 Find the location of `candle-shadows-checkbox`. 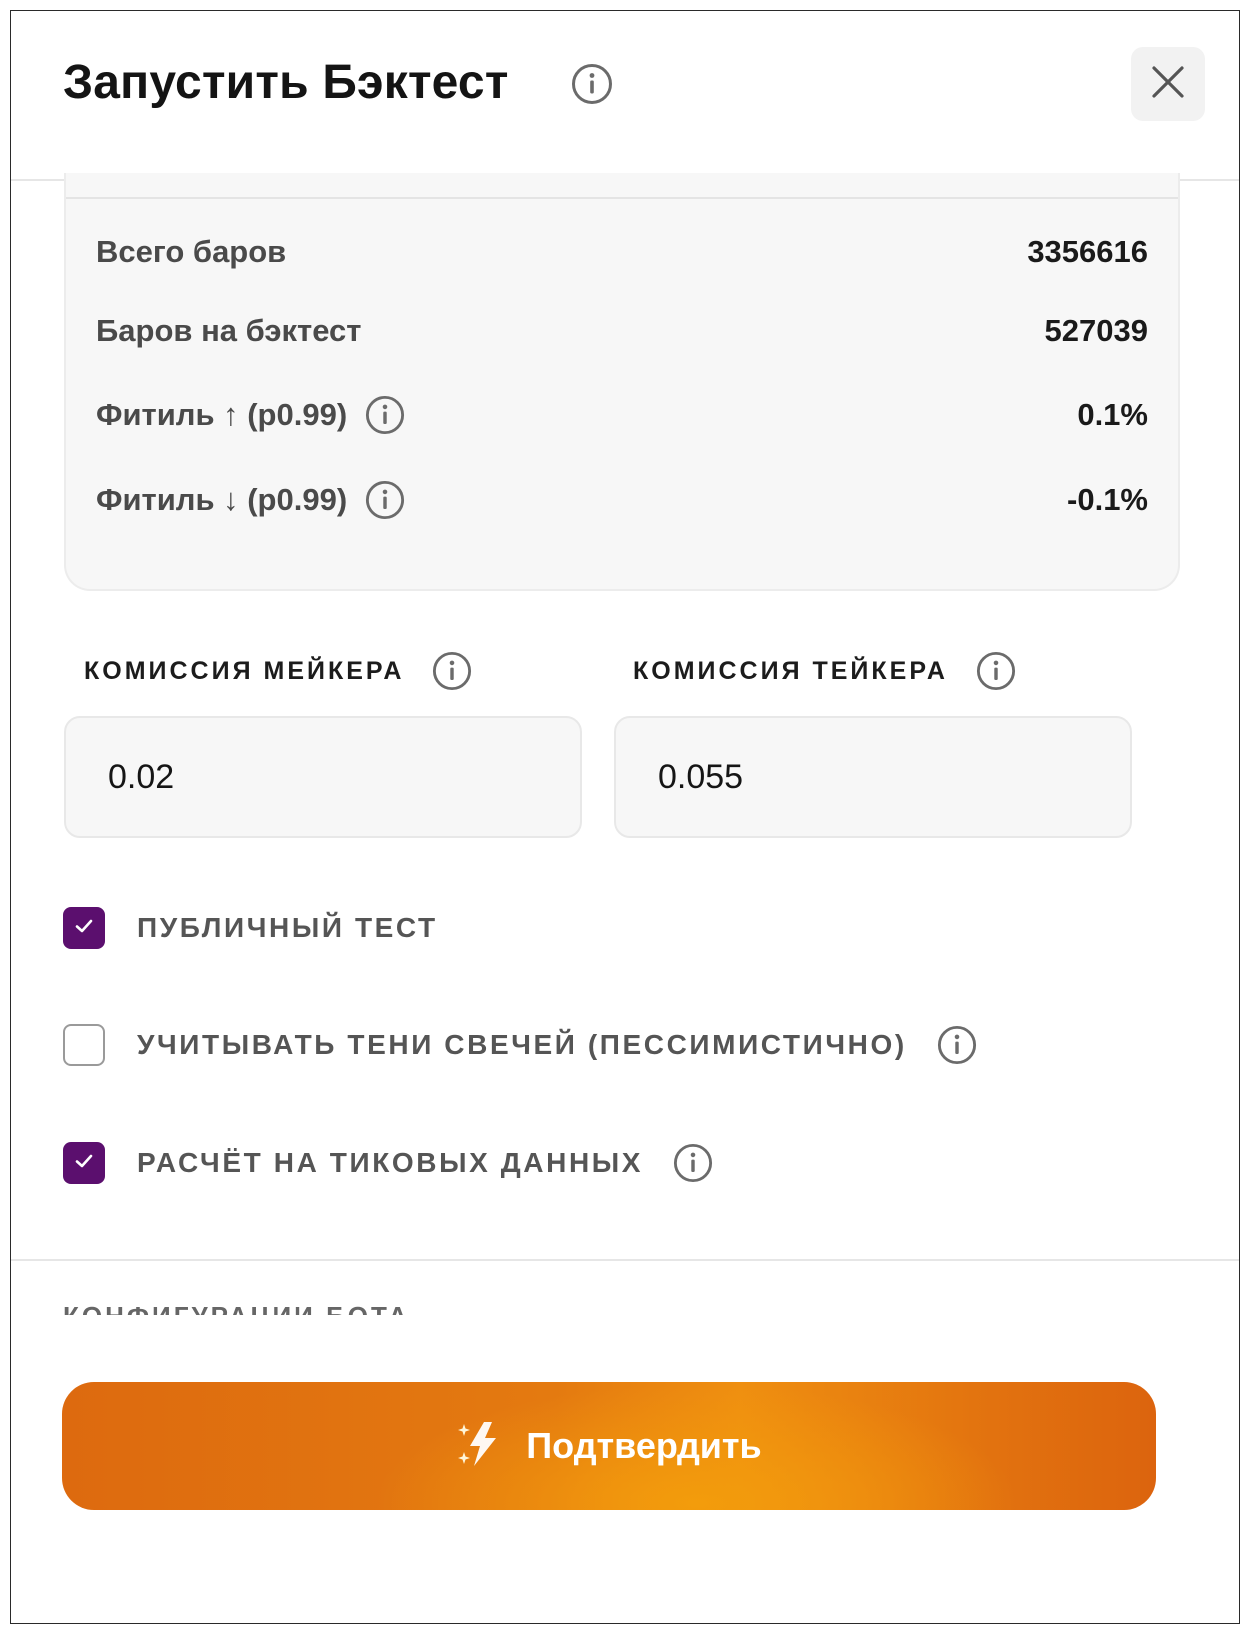

candle-shadows-checkbox is located at coordinates (84, 1045).